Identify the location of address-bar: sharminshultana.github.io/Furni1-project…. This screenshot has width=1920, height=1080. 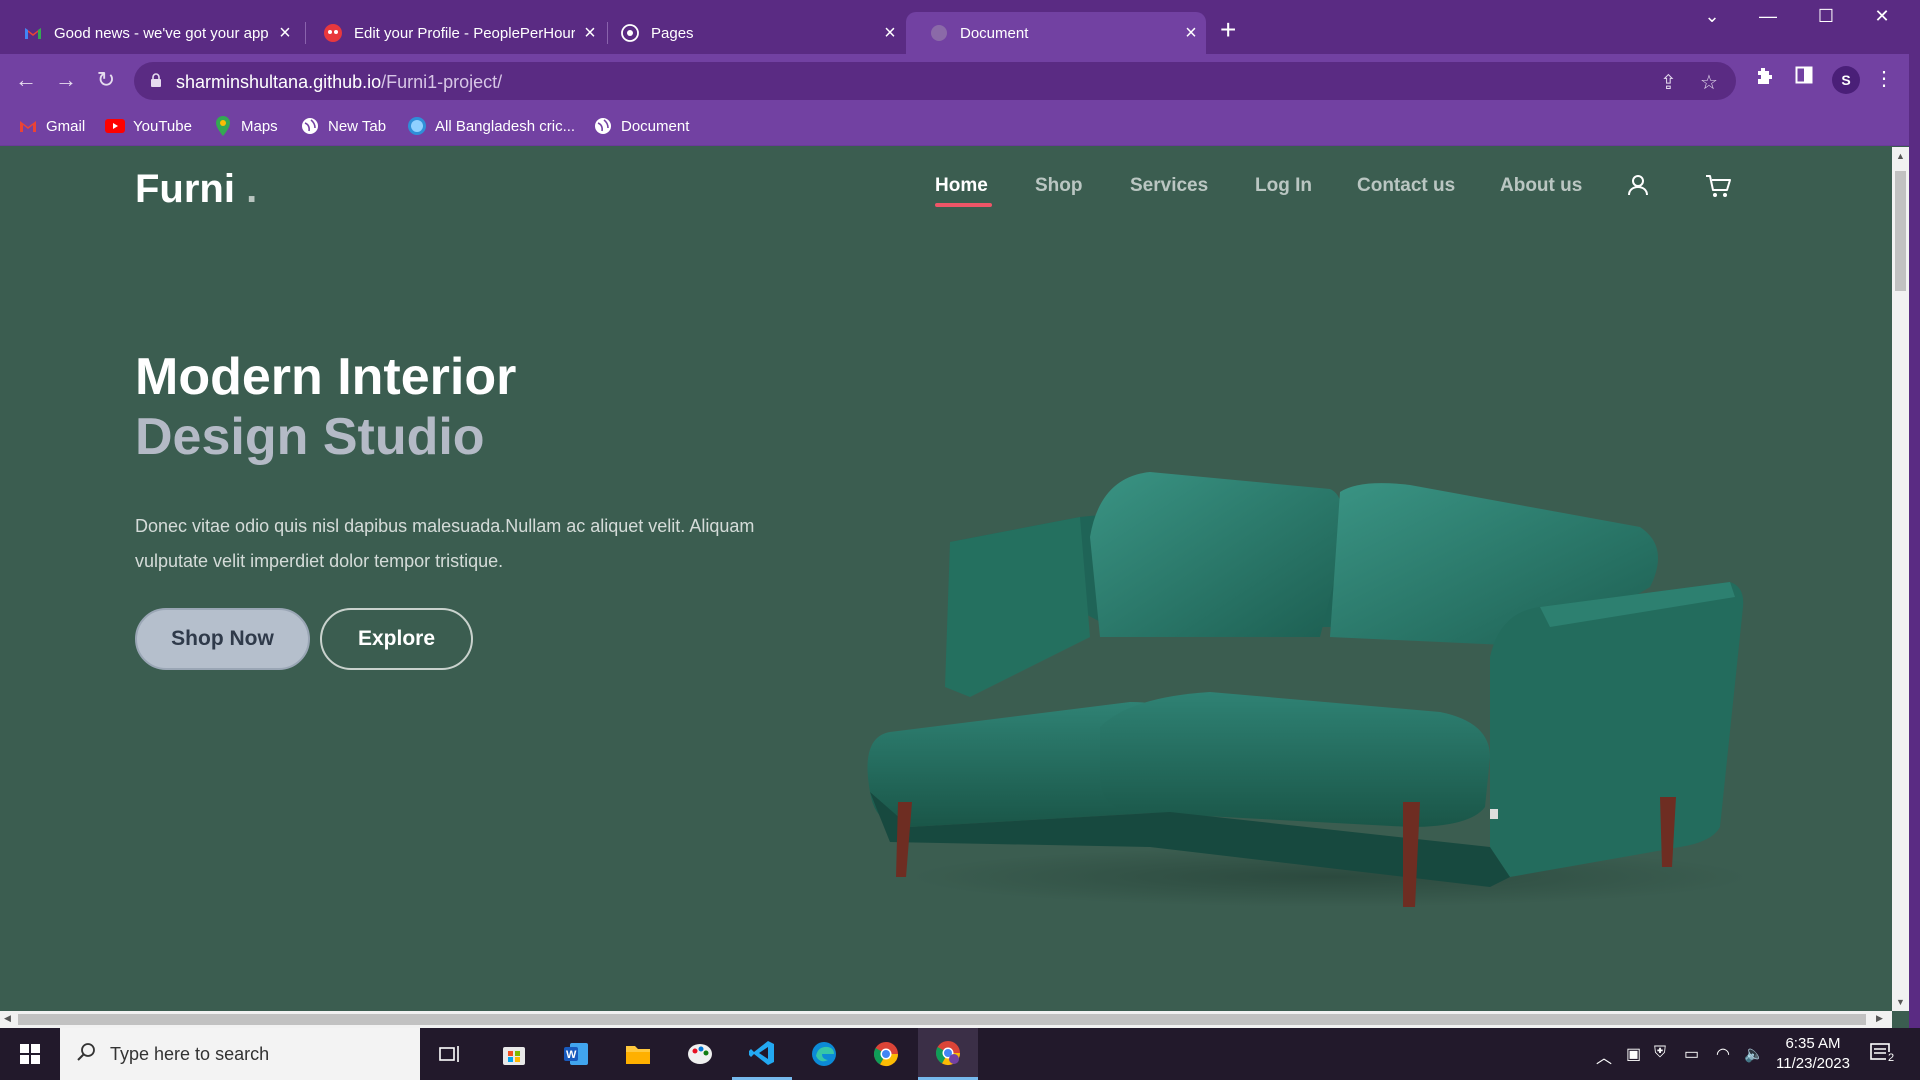
(935, 81).